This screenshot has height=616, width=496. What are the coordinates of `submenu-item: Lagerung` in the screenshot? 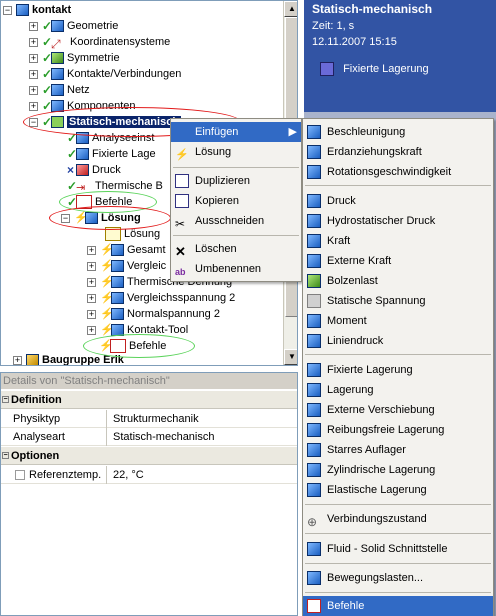 It's located at (398, 390).